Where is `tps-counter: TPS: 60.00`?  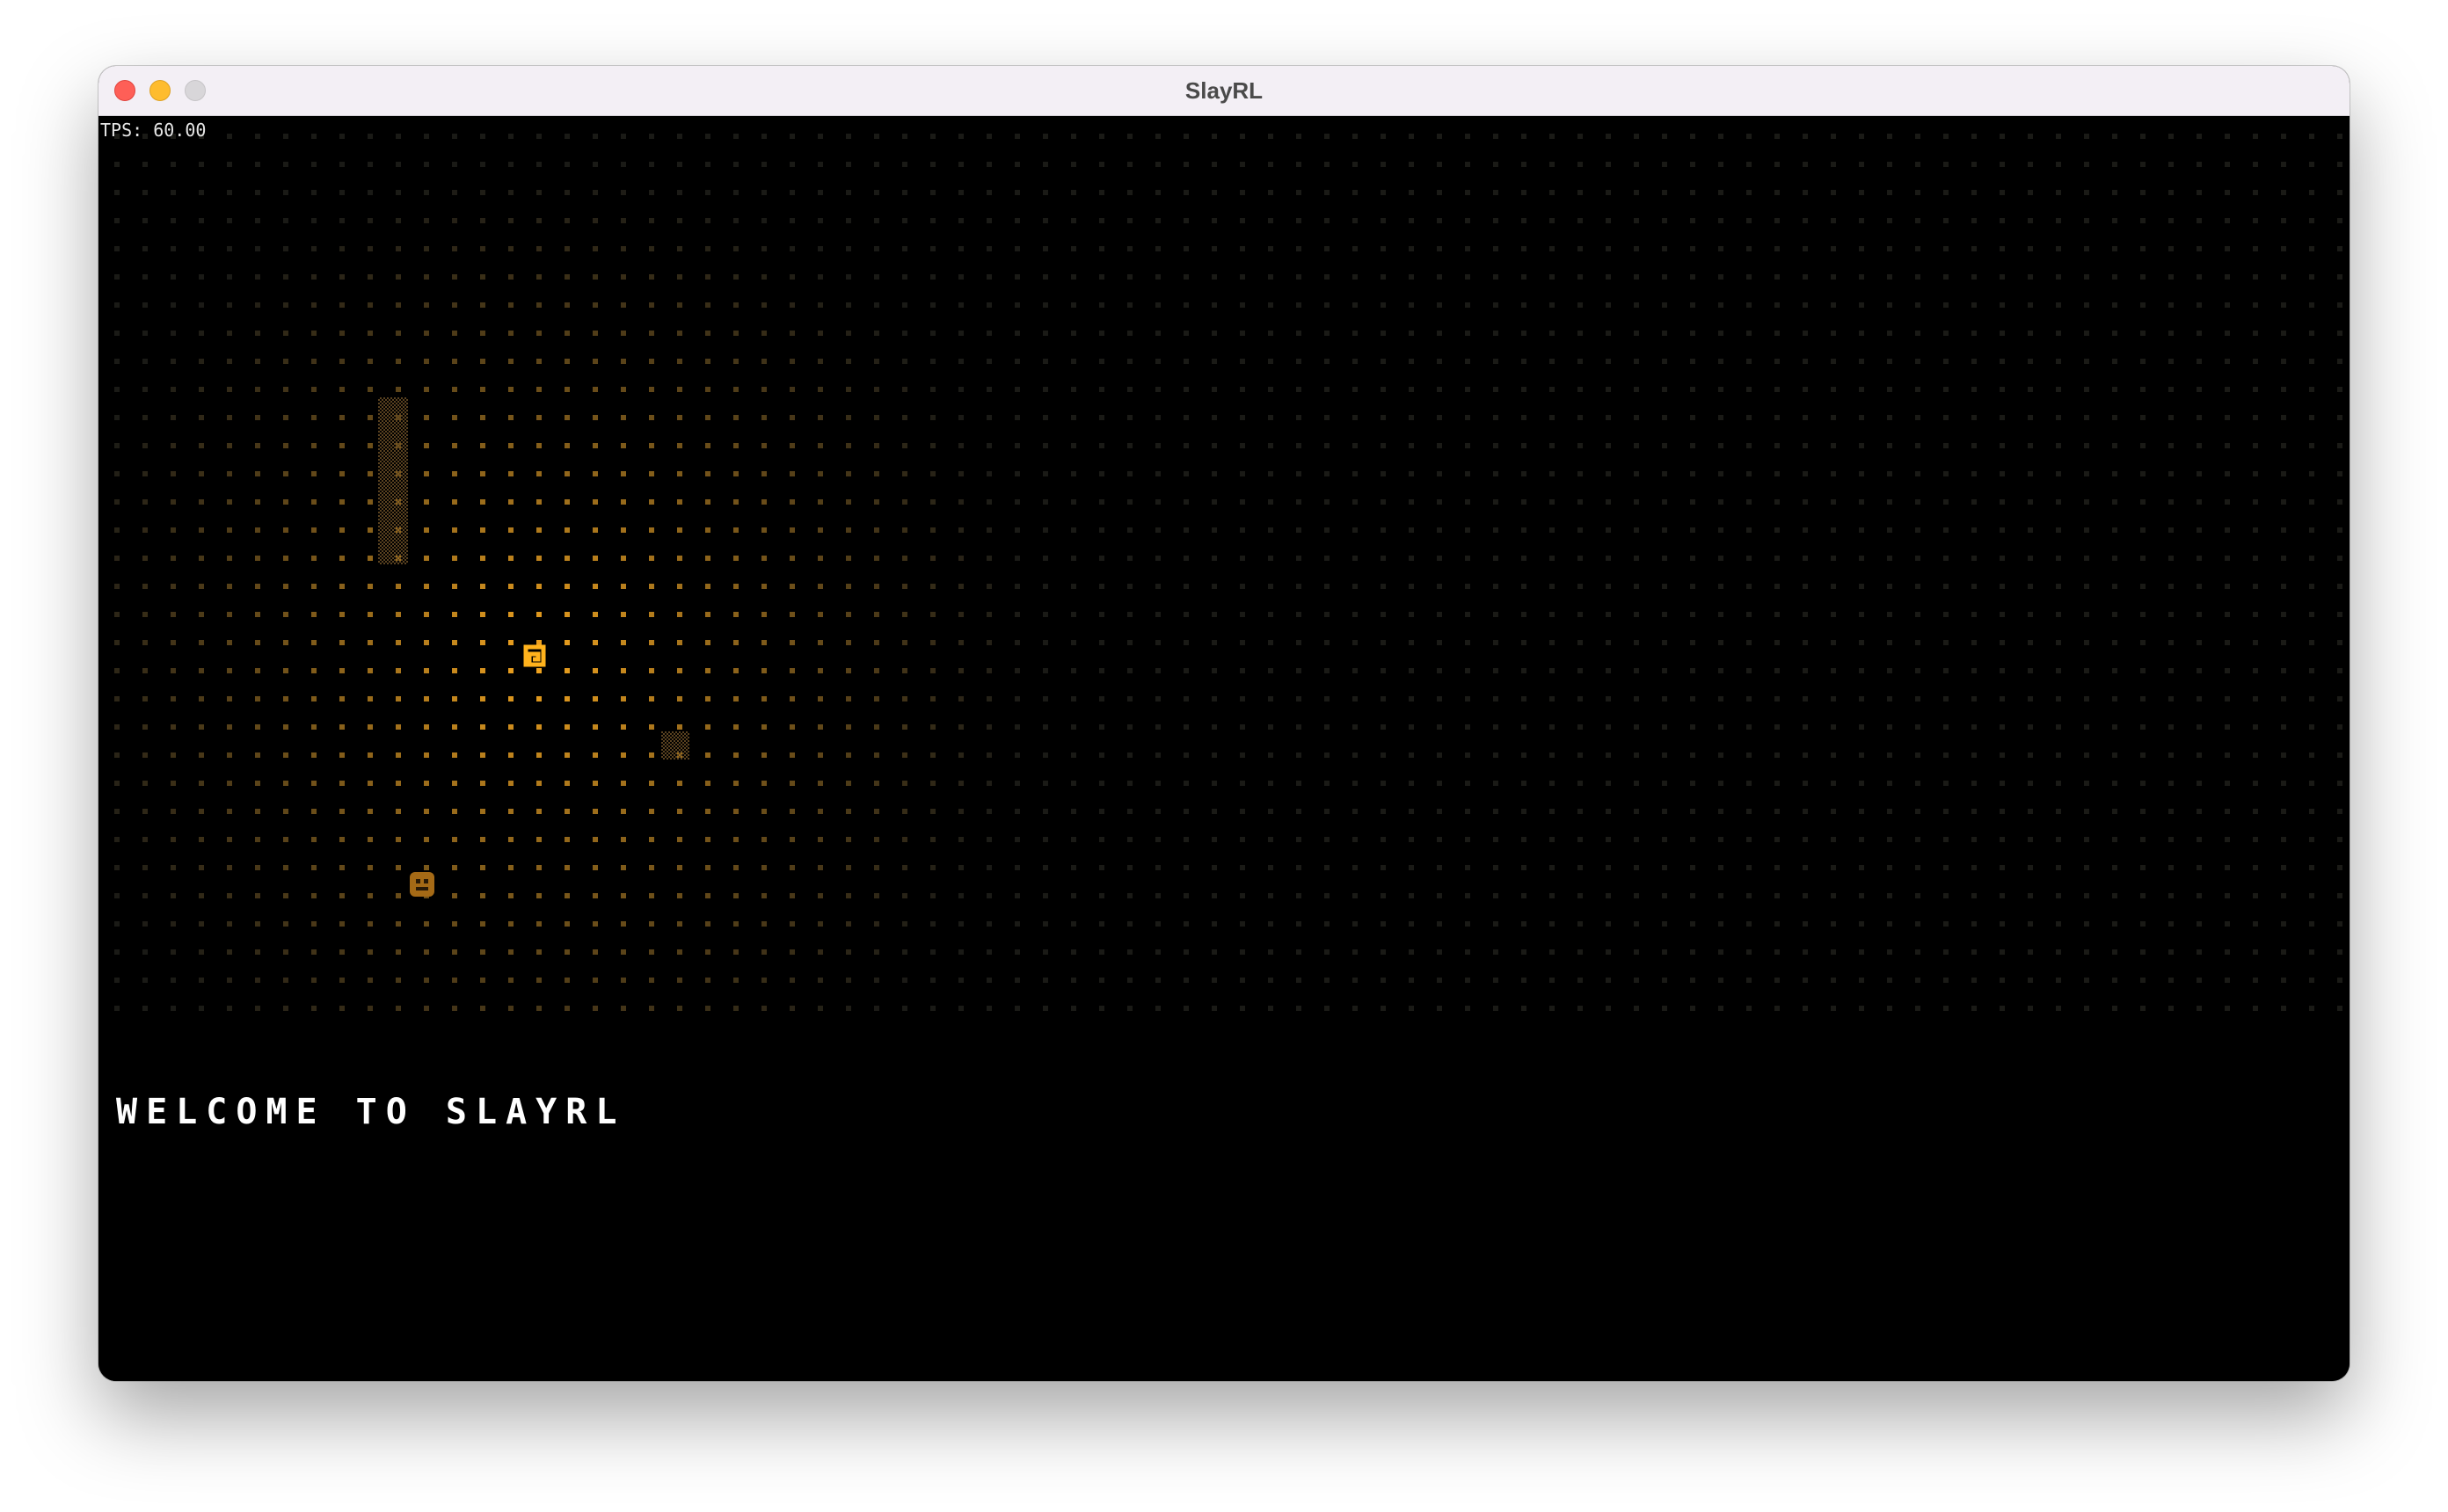 tps-counter: TPS: 60.00 is located at coordinates (153, 130).